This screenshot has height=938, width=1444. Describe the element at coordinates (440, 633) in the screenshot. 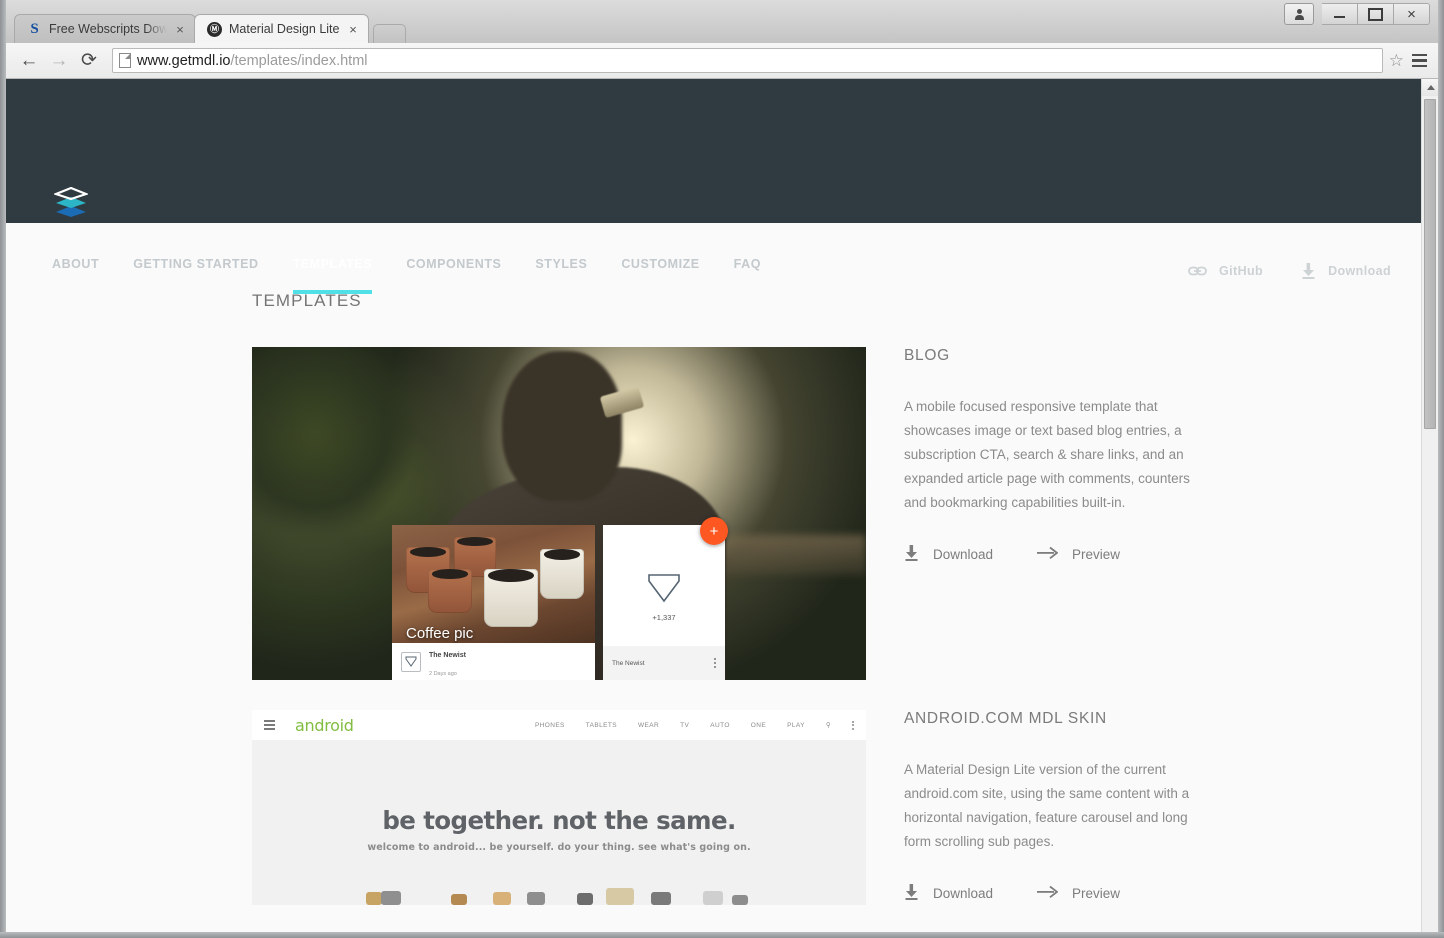

I see `card-title: Coffee pic` at that location.